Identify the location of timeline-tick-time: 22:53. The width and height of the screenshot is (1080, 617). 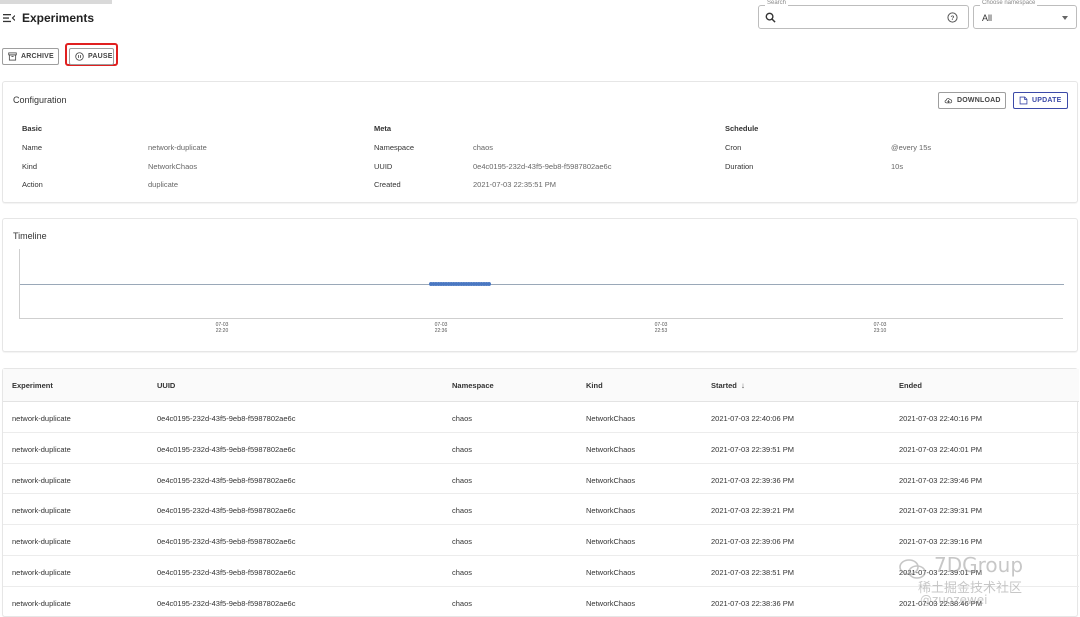
(661, 331).